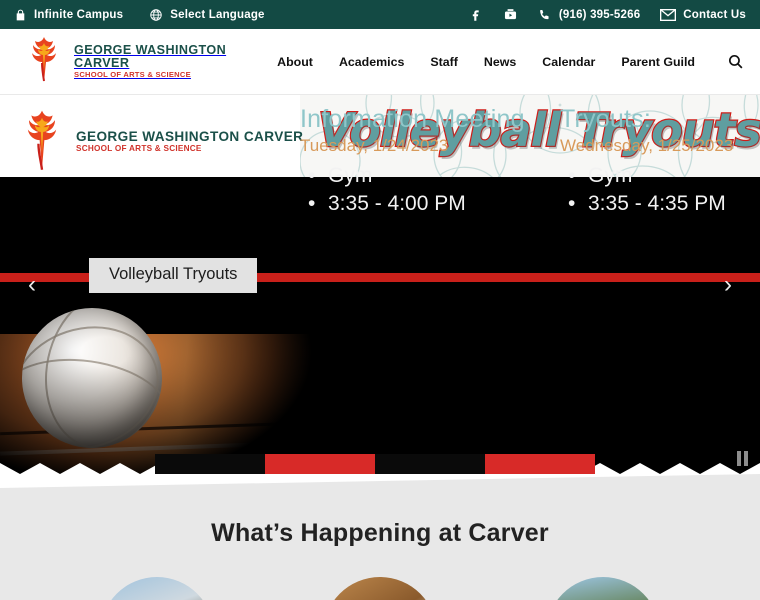 The height and width of the screenshot is (600, 760). Describe the element at coordinates (540, 464) in the screenshot. I see `quick-link-enrollment: Enrollment` at that location.